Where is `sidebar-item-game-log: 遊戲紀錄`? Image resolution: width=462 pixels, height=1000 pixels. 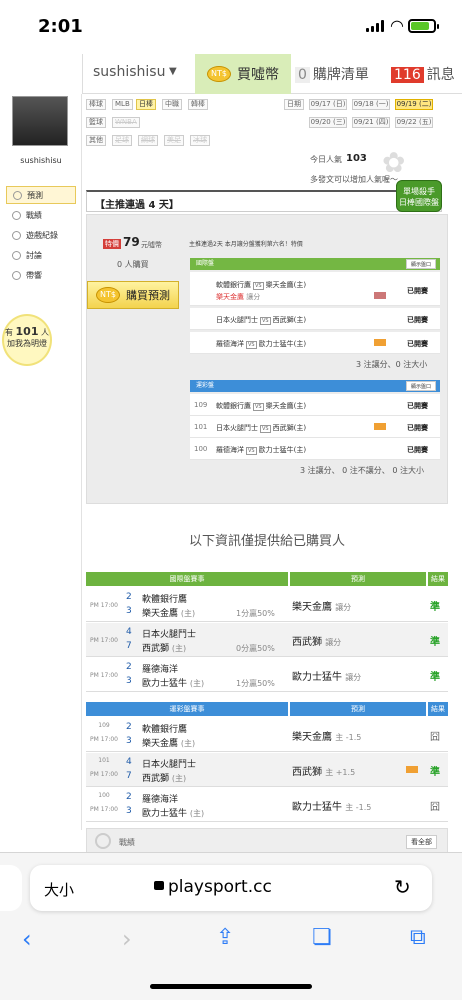 sidebar-item-game-log: 遊戲紀錄 is located at coordinates (41, 235).